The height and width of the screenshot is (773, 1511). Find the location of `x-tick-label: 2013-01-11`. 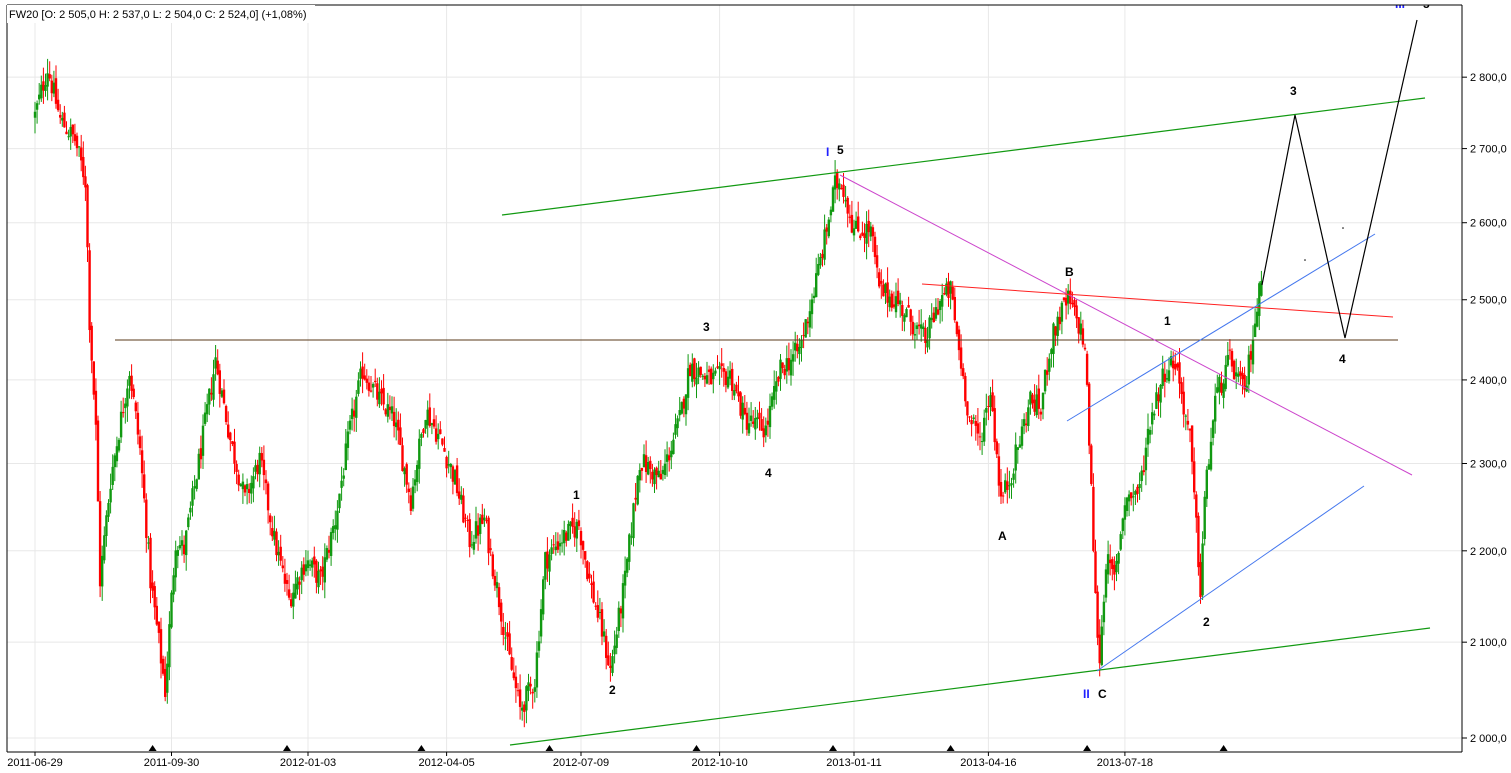

x-tick-label: 2013-01-11 is located at coordinates (853, 763).